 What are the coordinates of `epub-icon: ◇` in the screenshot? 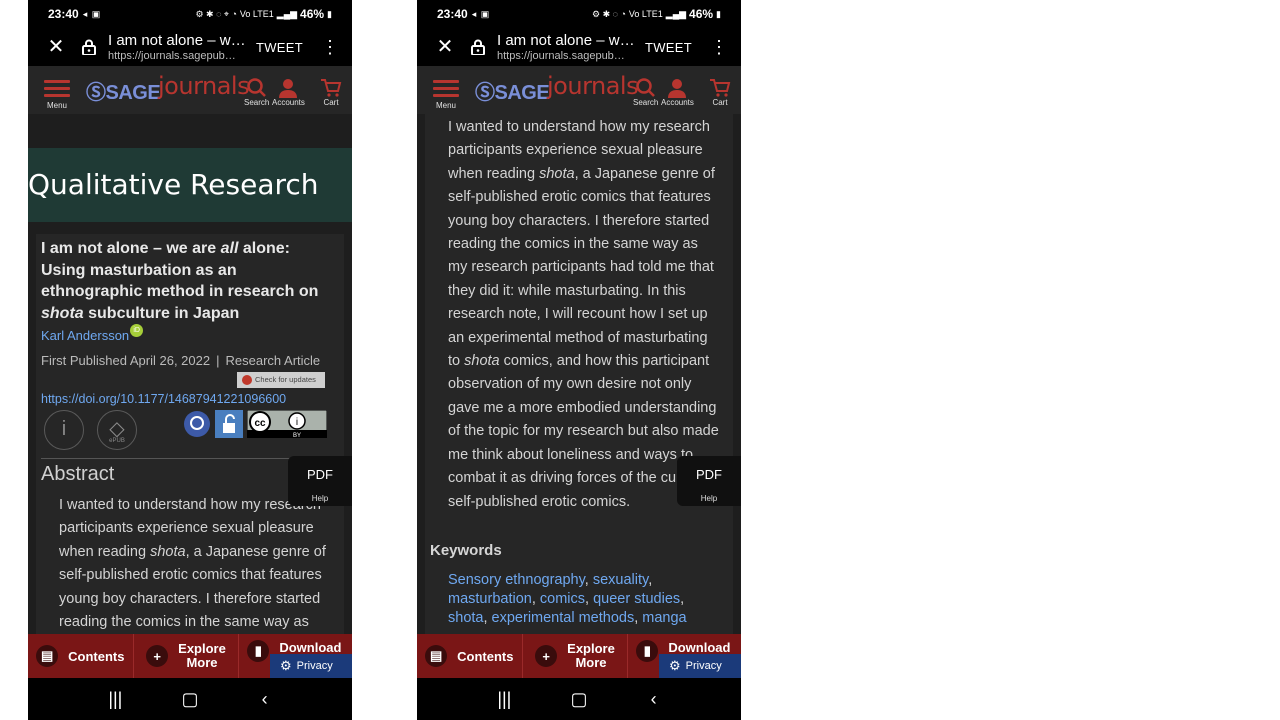 It's located at (117, 429).